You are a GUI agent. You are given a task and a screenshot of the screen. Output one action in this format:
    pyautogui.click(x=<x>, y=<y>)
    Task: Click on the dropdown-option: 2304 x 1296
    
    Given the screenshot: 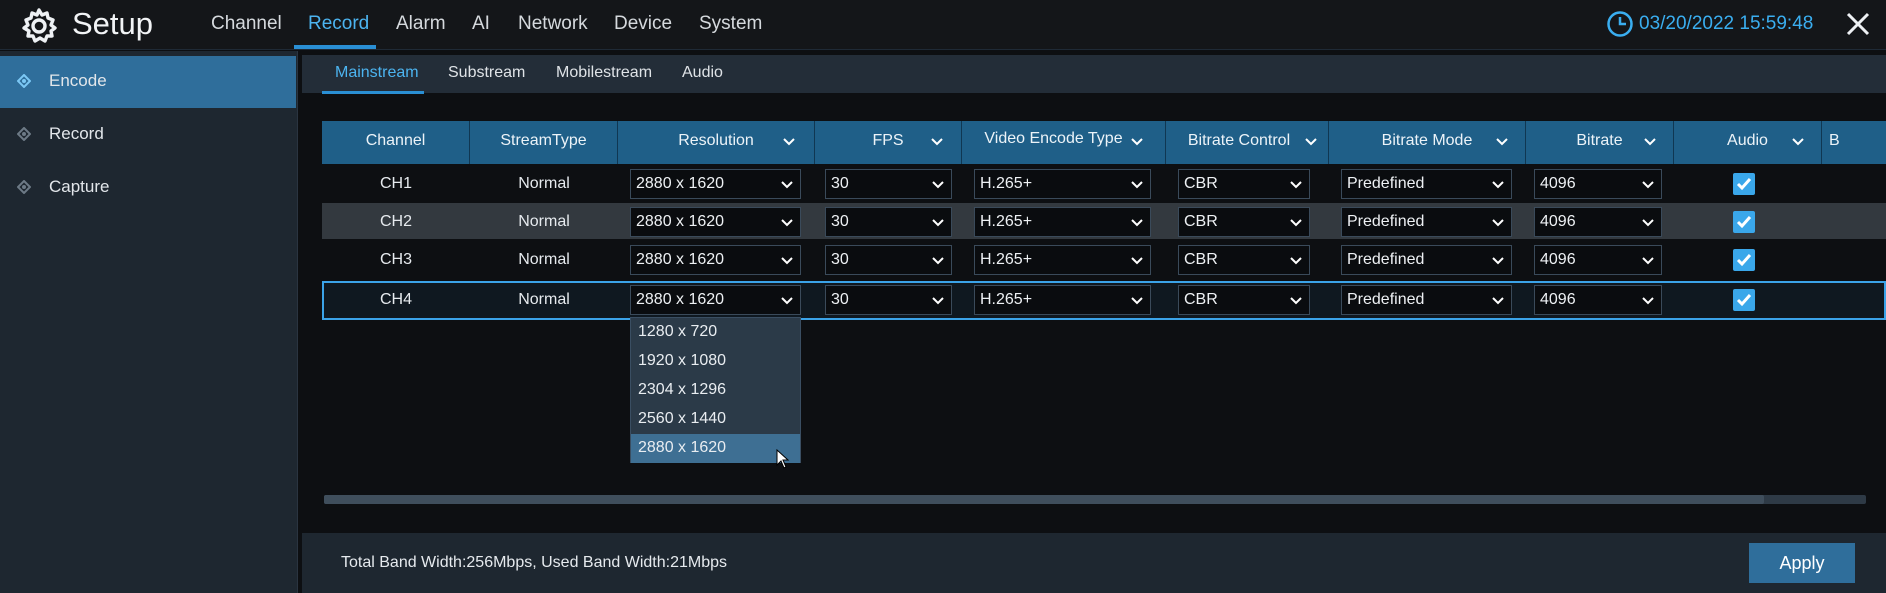 What is the action you would take?
    pyautogui.click(x=715, y=390)
    